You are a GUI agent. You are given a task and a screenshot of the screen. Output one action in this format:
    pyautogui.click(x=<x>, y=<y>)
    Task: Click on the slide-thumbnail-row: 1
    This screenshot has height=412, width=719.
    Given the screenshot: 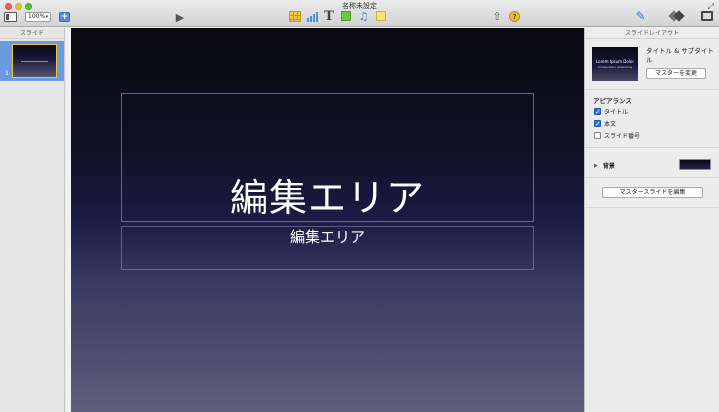 What is the action you would take?
    pyautogui.click(x=32, y=61)
    